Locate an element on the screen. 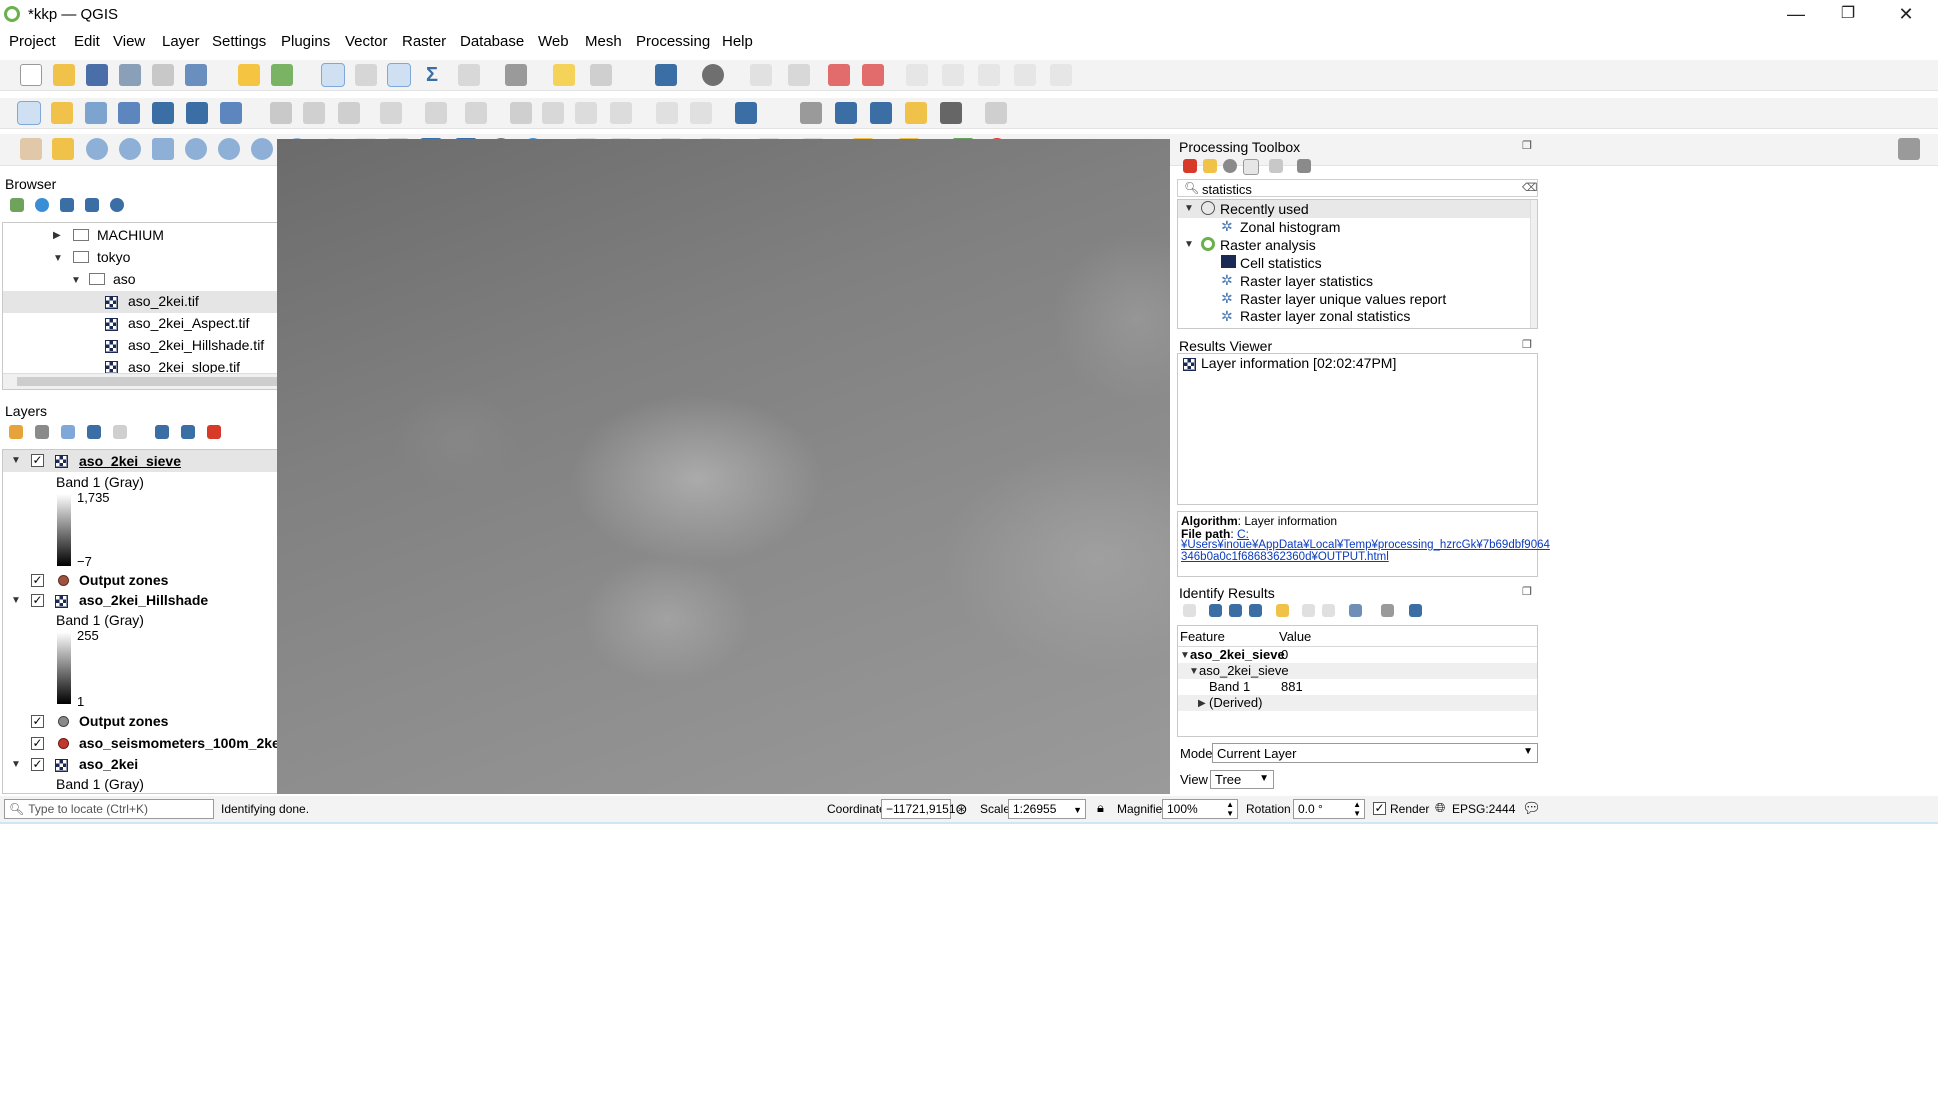 The image size is (1948, 1110). result-layer-information: Layer information [02:02:47PM] is located at coordinates (1298, 363).